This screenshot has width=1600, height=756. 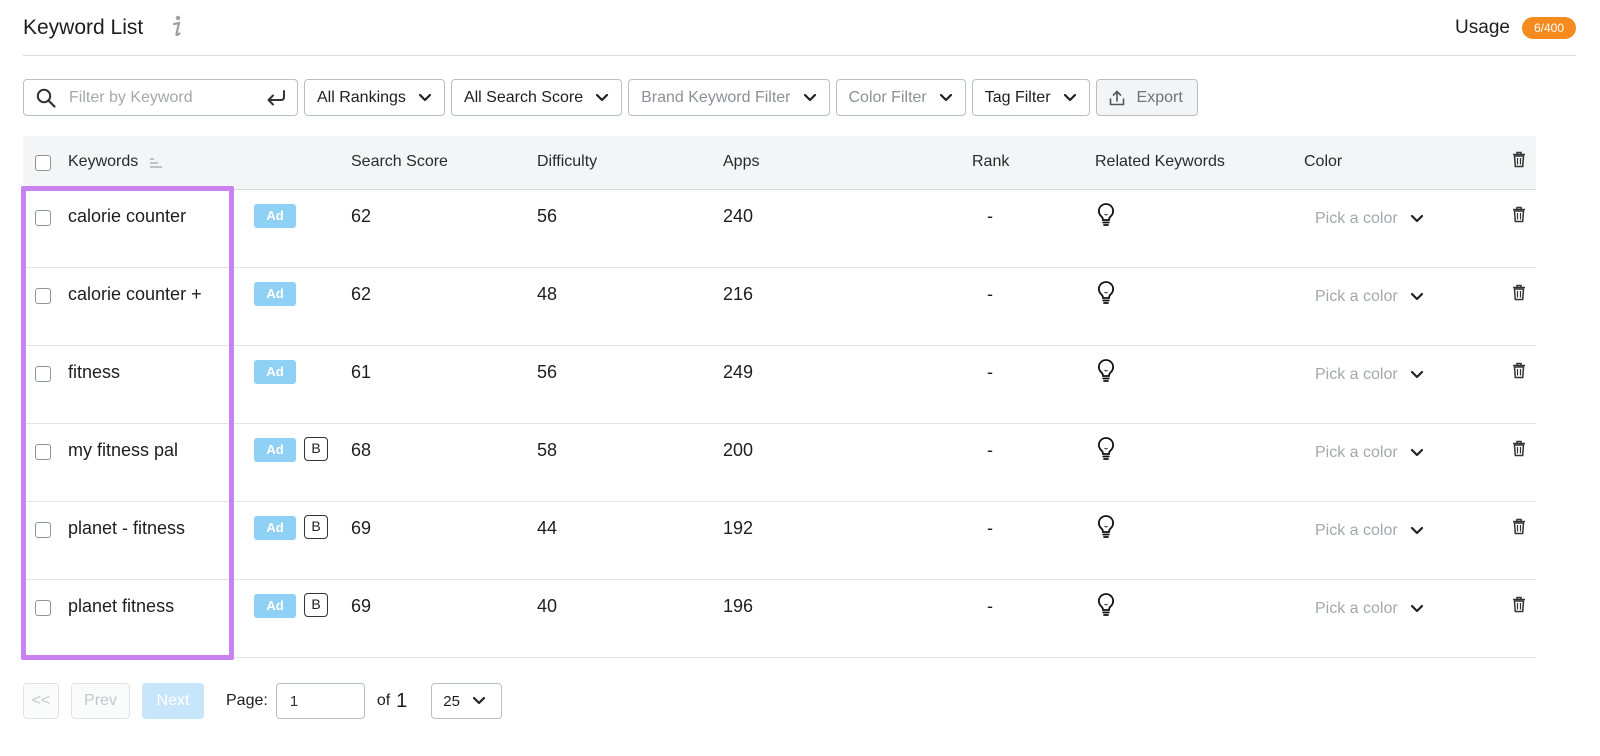 What do you see at coordinates (887, 97) in the screenshot?
I see `color-filter-label: Color Filter` at bounding box center [887, 97].